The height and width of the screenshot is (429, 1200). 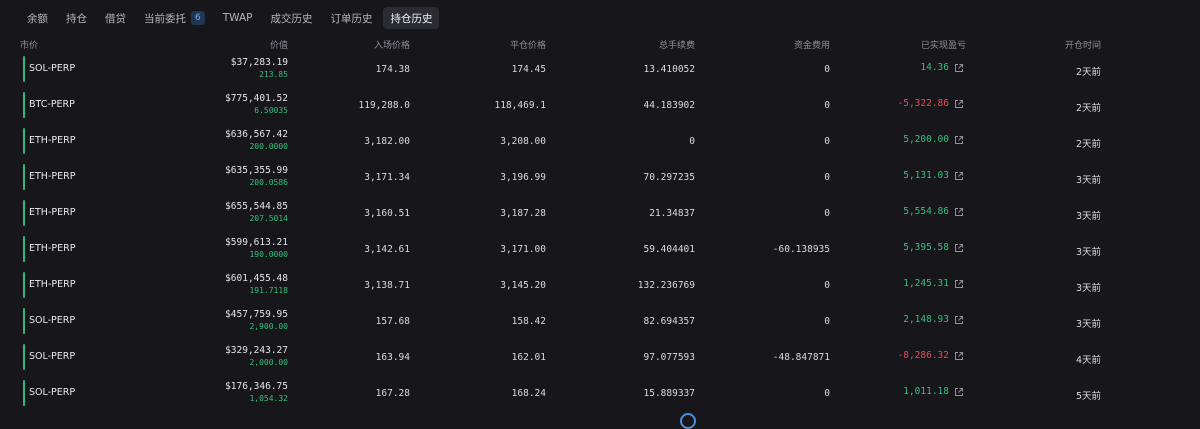 What do you see at coordinates (387, 249) in the screenshot?
I see `entry-price: 3,142.61` at bounding box center [387, 249].